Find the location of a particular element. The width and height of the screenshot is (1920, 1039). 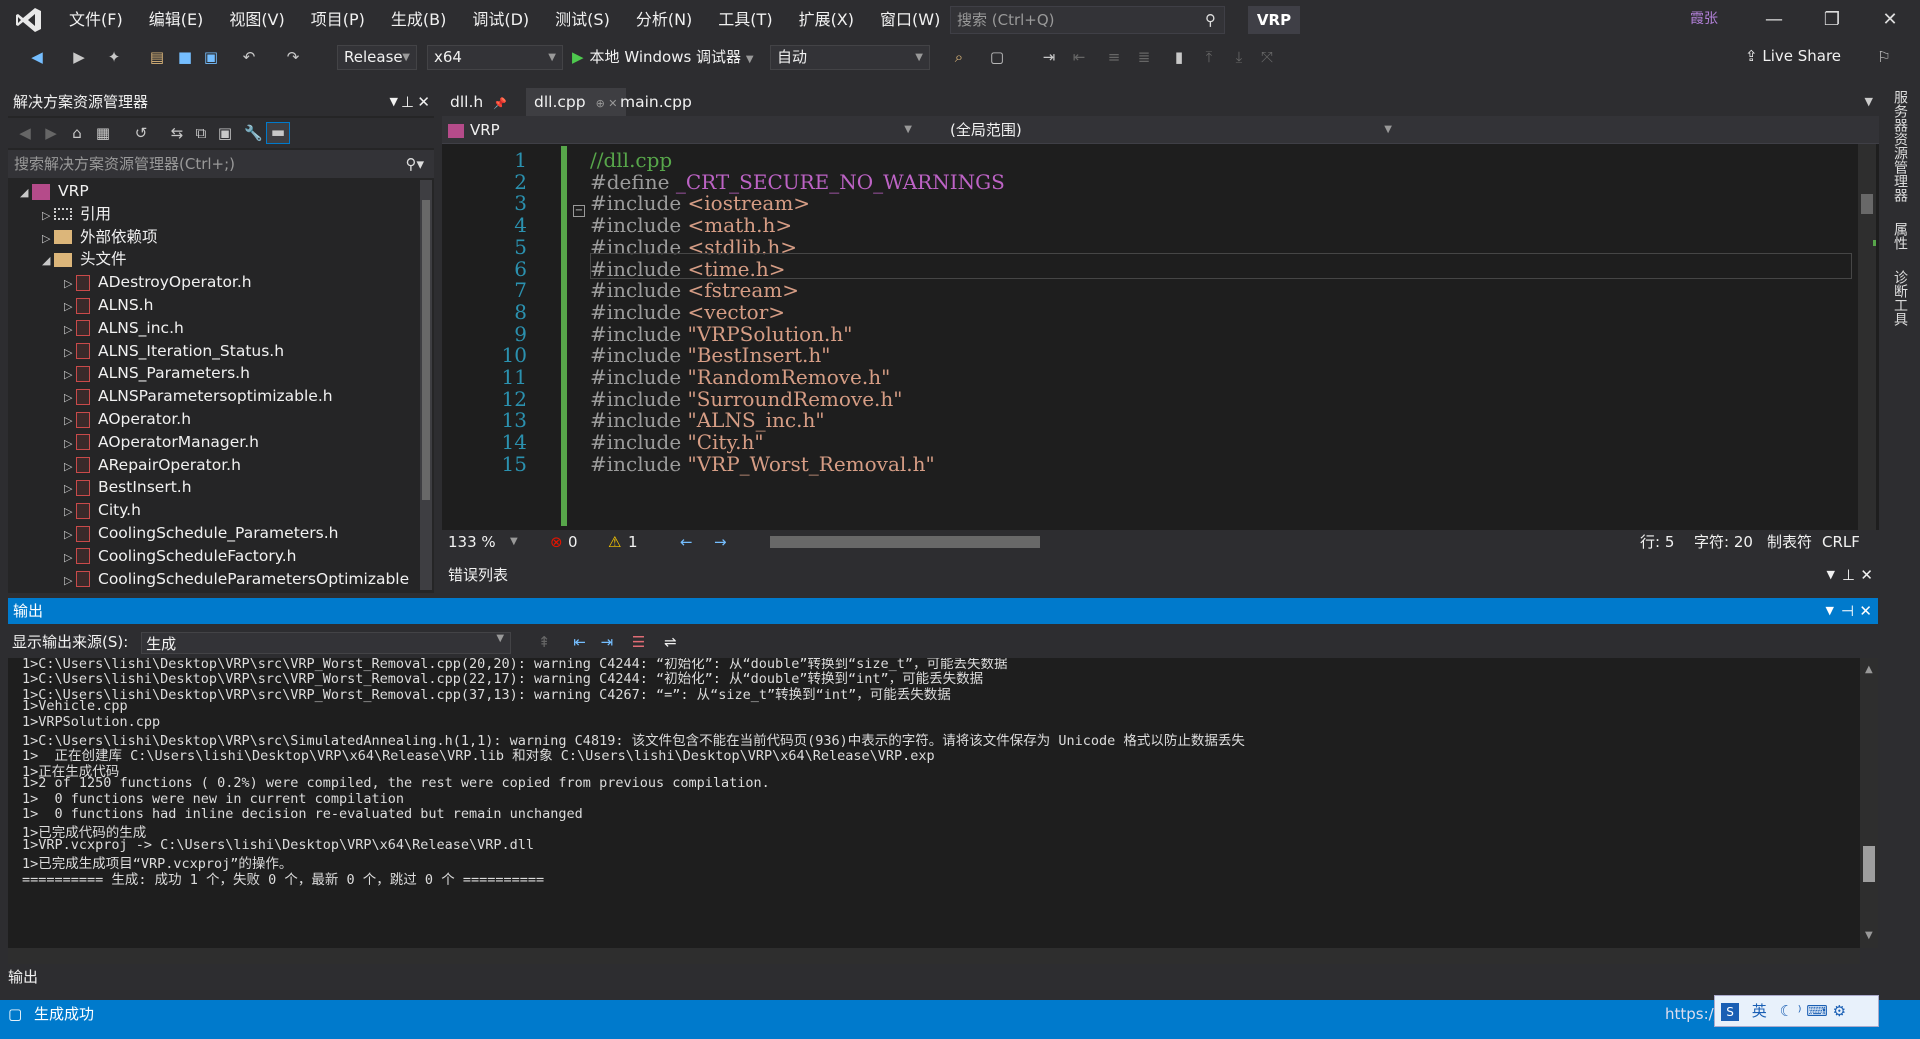

uncomment-icon: ≣ is located at coordinates (1144, 57).